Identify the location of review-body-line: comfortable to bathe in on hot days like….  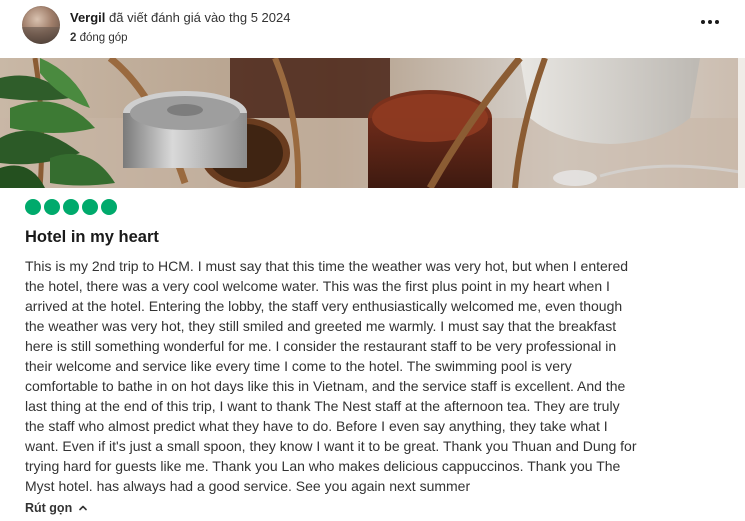
(325, 386).